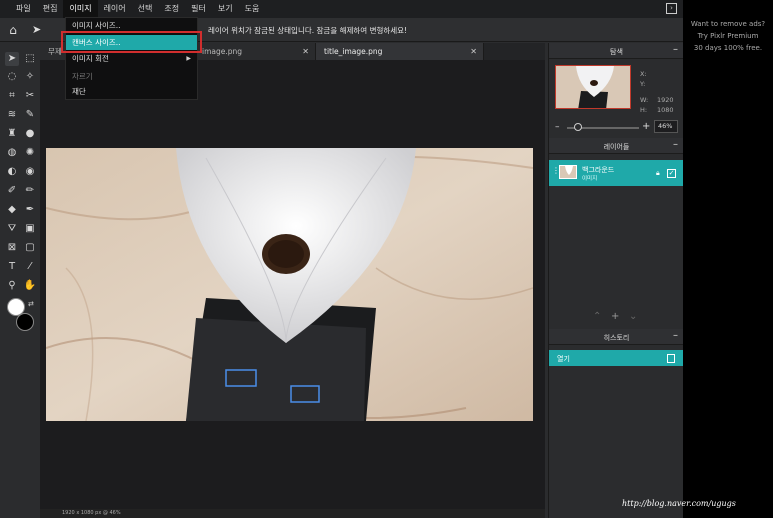 Image resolution: width=773 pixels, height=518 pixels. Describe the element at coordinates (666, 126) in the screenshot. I see `zoom-input: 46%` at that location.